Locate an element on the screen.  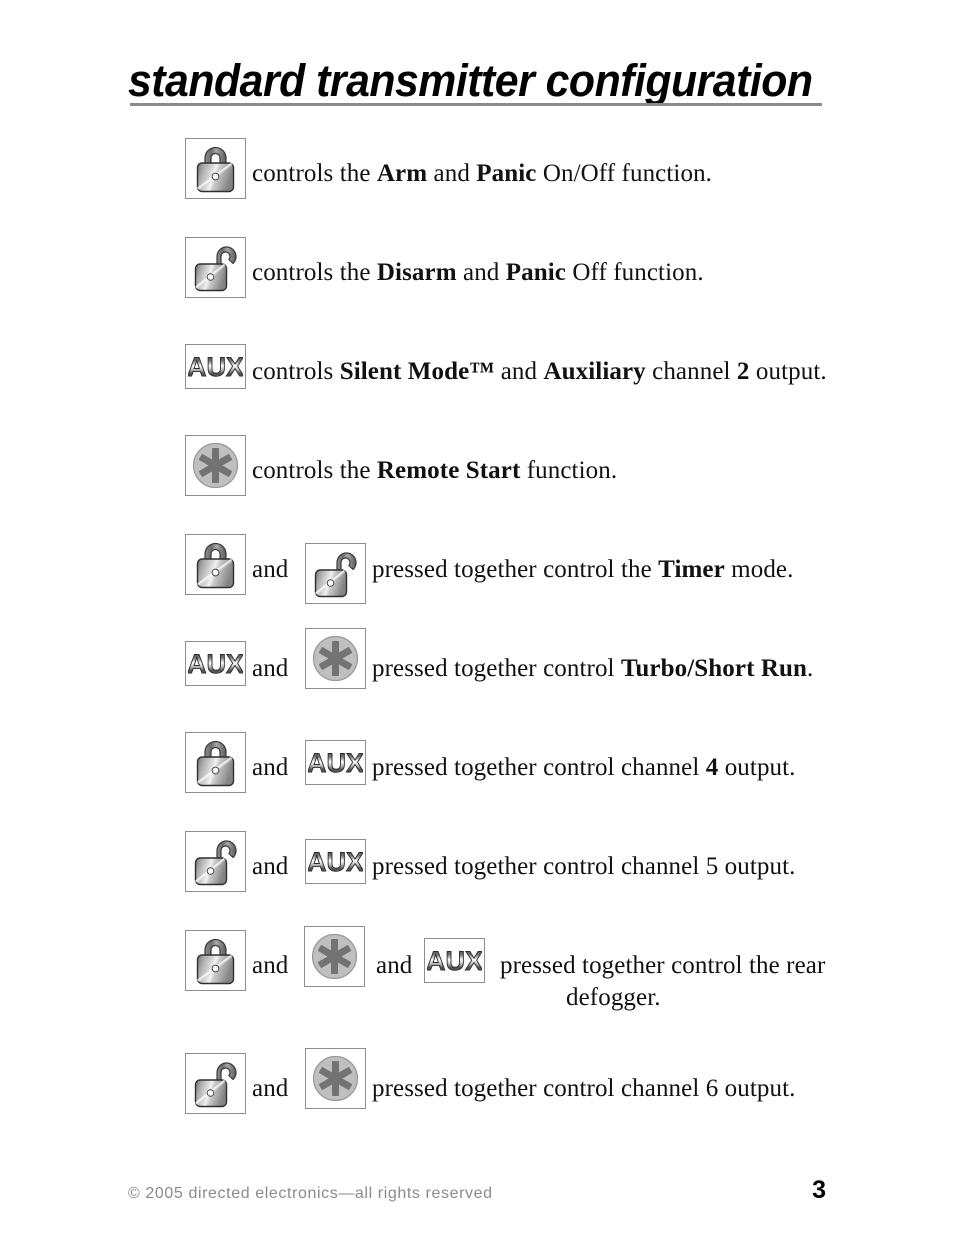
page-title: standard transmitter configuration is located at coordinates (470, 80).